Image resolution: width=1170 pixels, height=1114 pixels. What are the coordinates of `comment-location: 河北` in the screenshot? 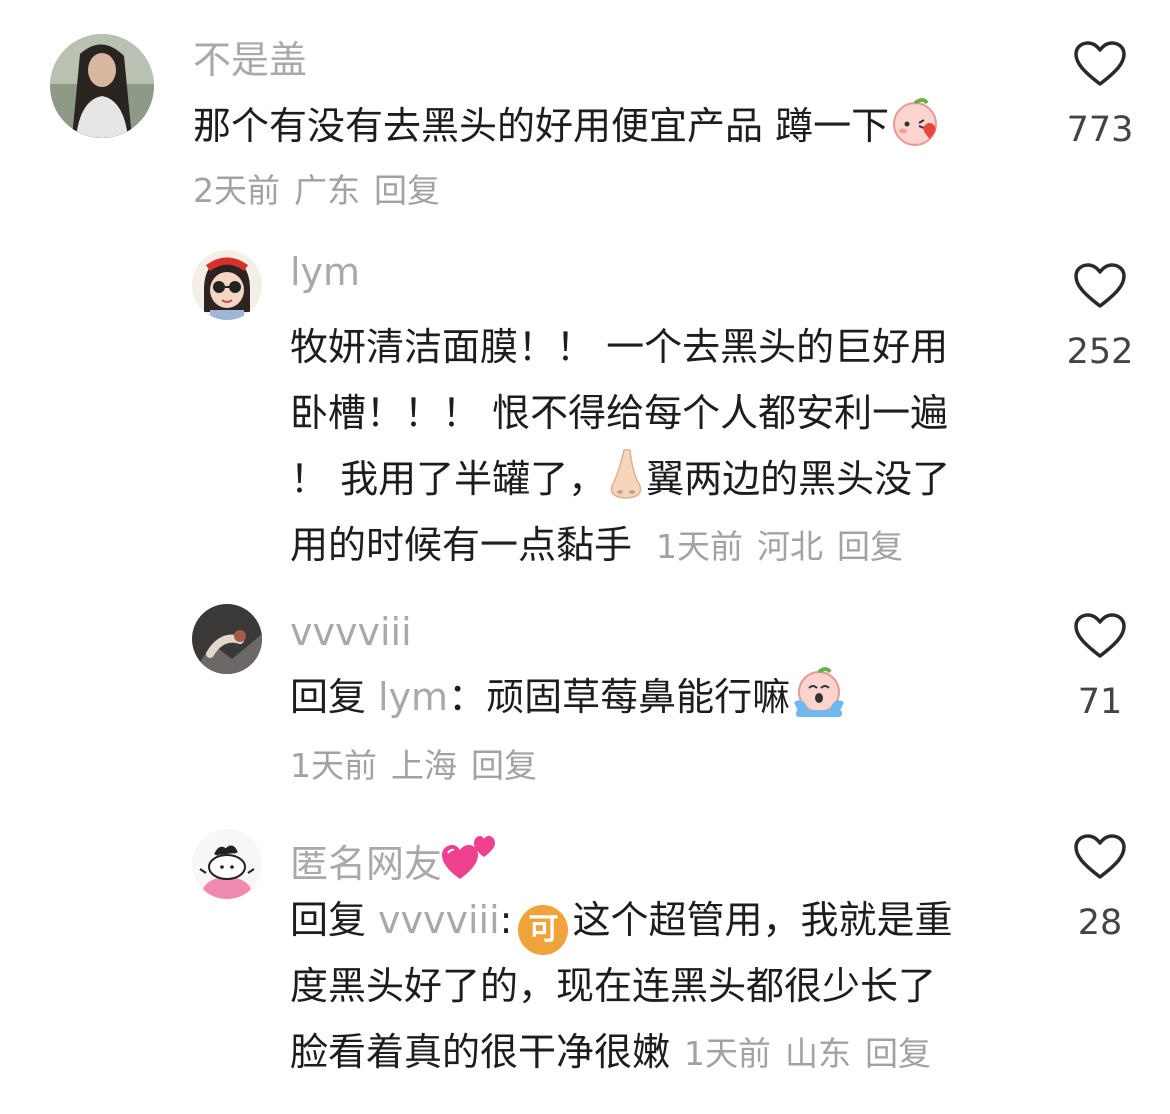 It's located at (790, 546).